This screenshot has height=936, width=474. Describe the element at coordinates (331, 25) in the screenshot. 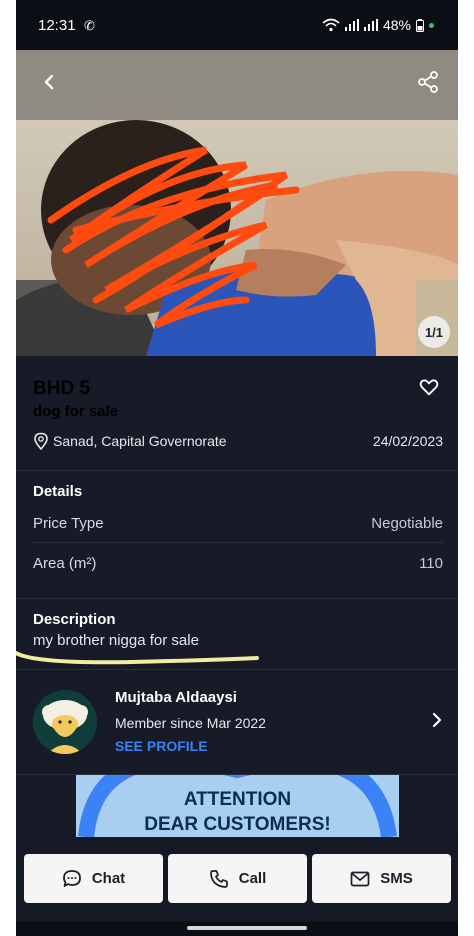

I see `wifi-icon` at that location.